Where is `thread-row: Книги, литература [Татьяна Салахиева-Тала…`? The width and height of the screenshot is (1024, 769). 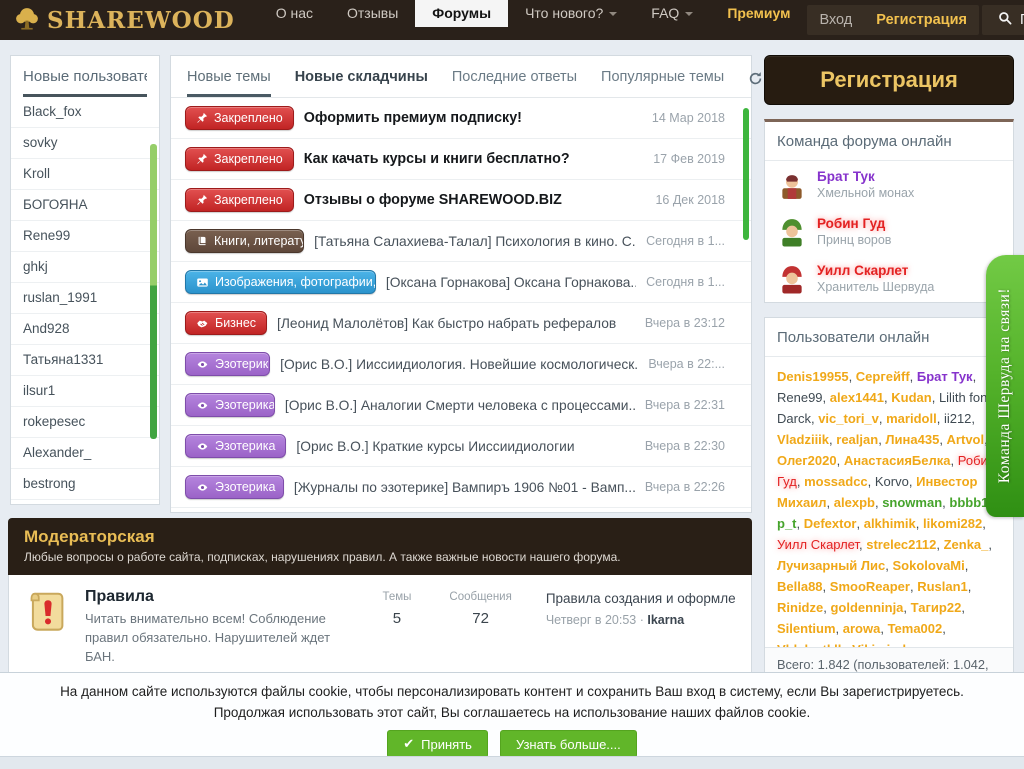
thread-row: Книги, литература [Татьяна Салахиева-Тала… is located at coordinates (461, 241).